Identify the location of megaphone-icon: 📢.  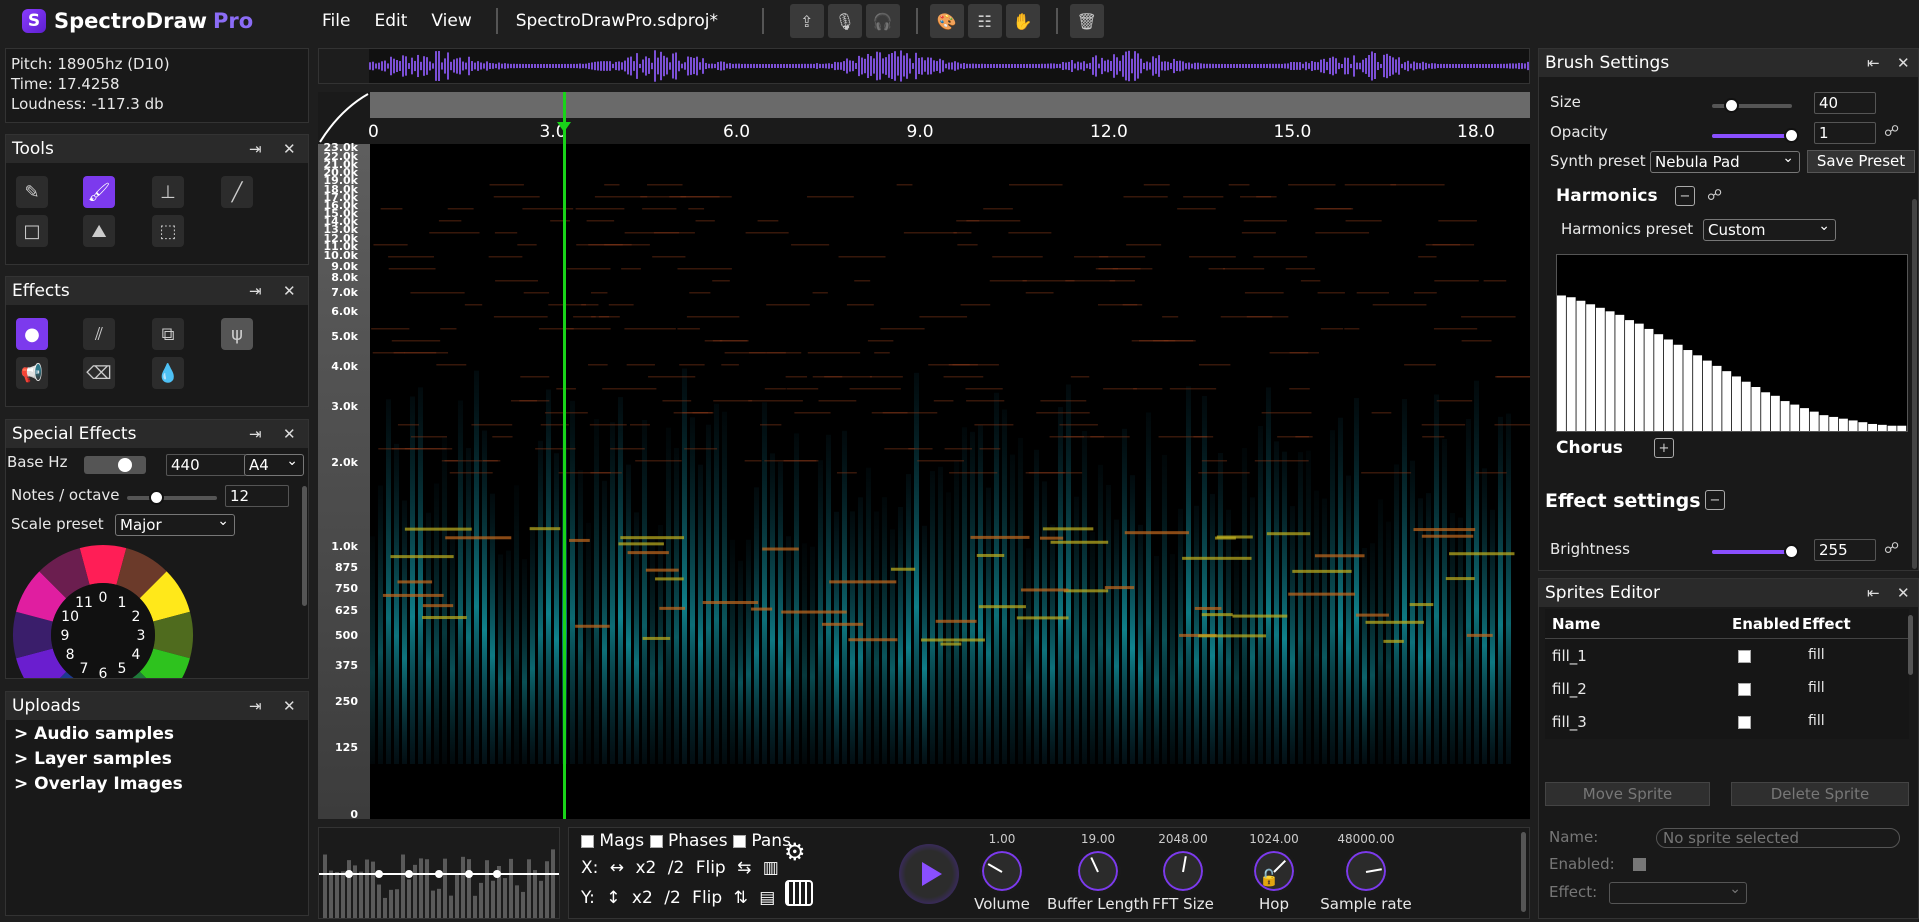
(32, 373).